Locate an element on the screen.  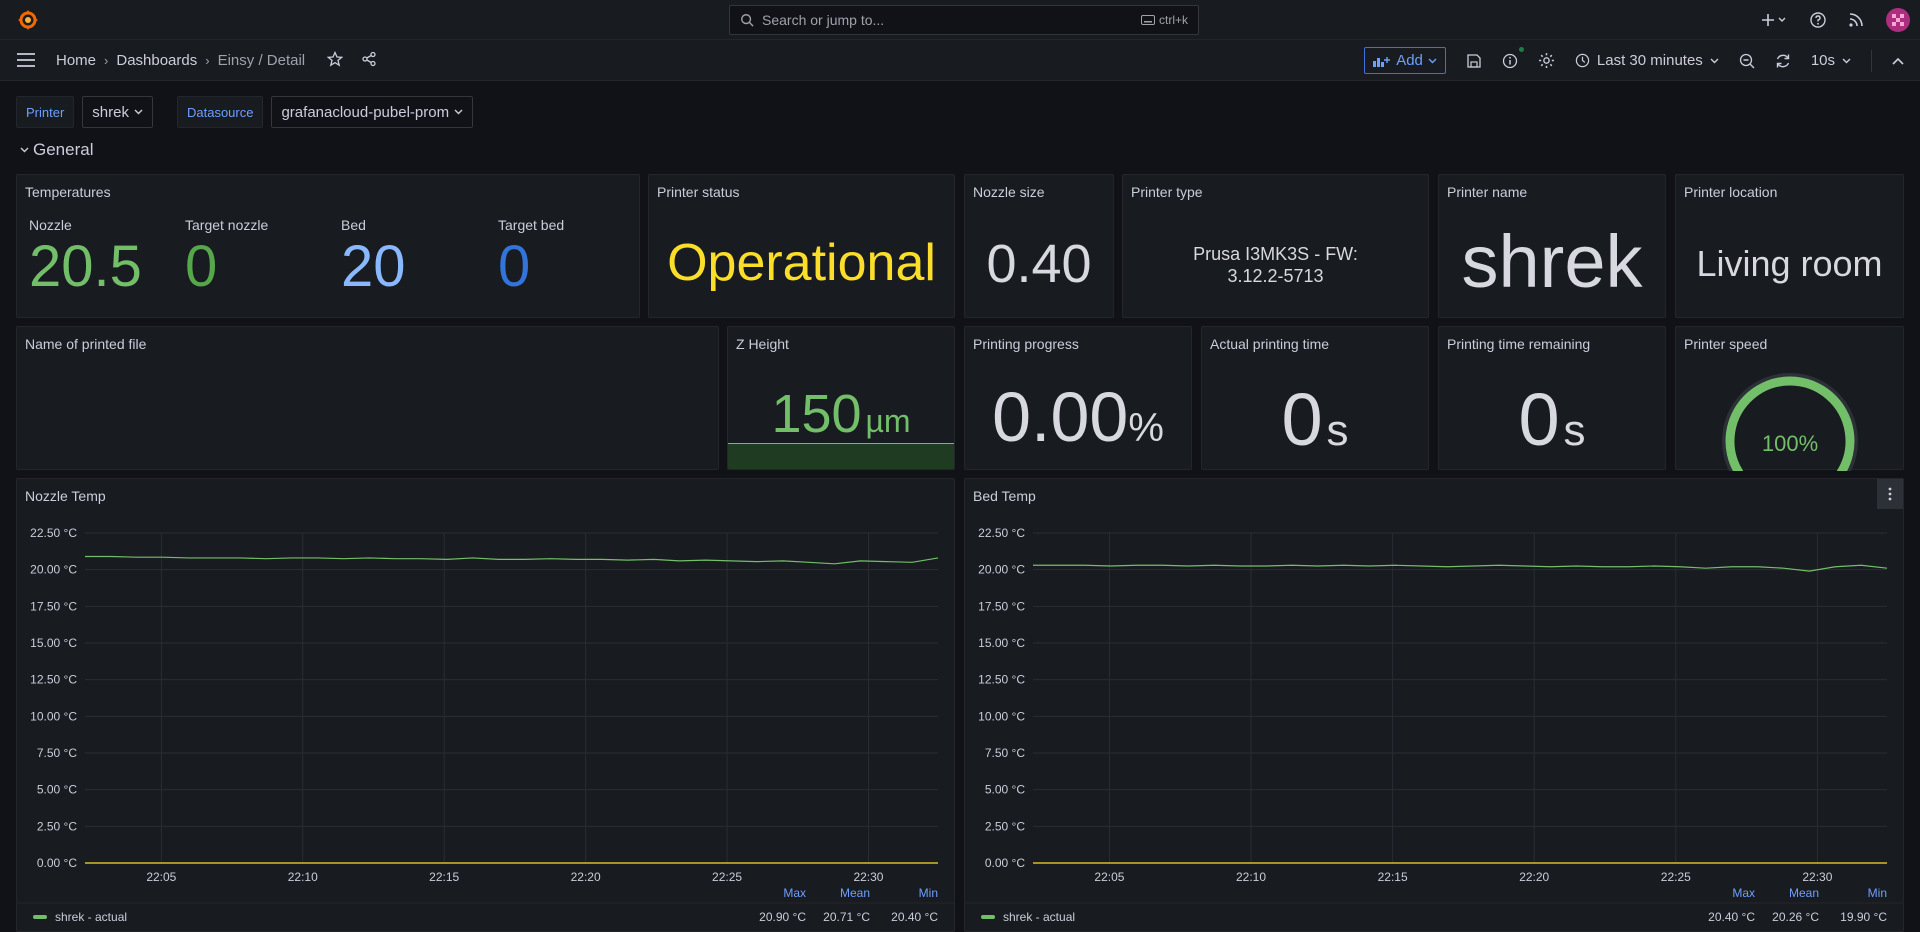
search-icon is located at coordinates (747, 20).